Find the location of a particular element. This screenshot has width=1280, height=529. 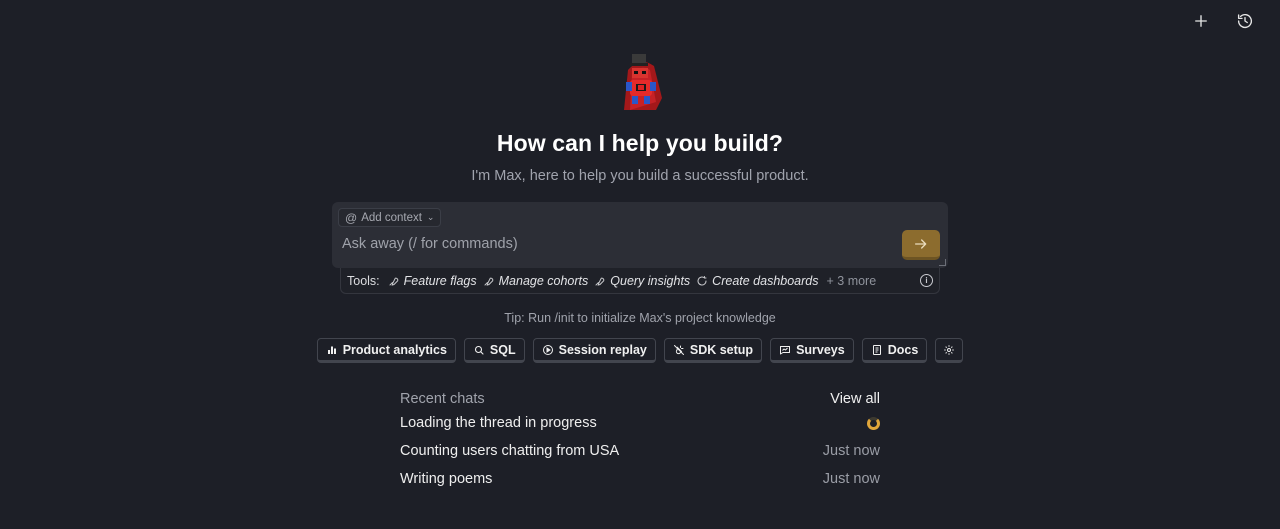

send-button is located at coordinates (921, 245).